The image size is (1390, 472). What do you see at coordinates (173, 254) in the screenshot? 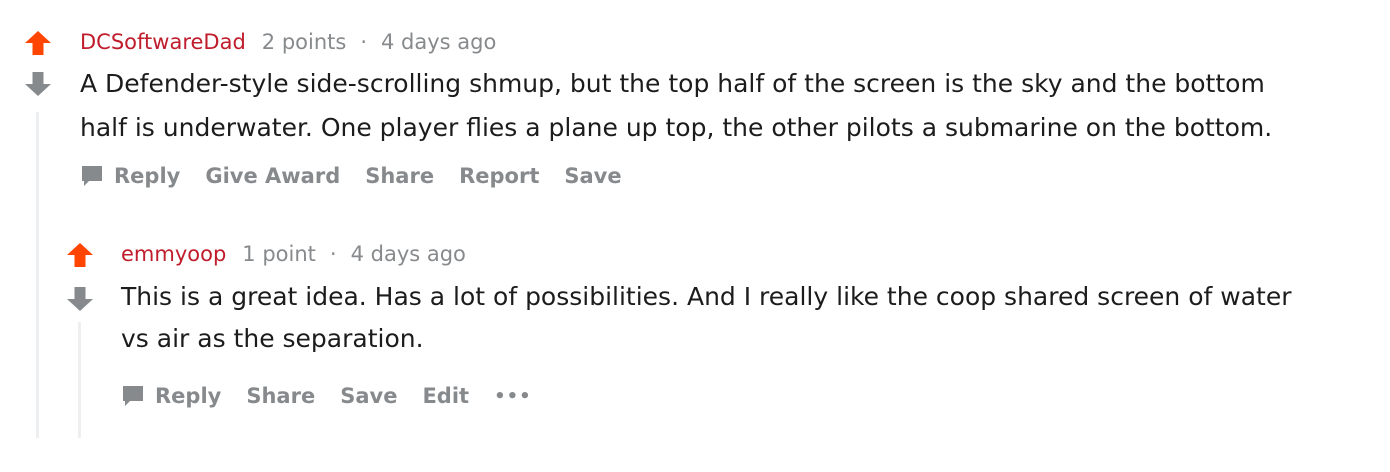
I see `comment-author: emmyoop` at bounding box center [173, 254].